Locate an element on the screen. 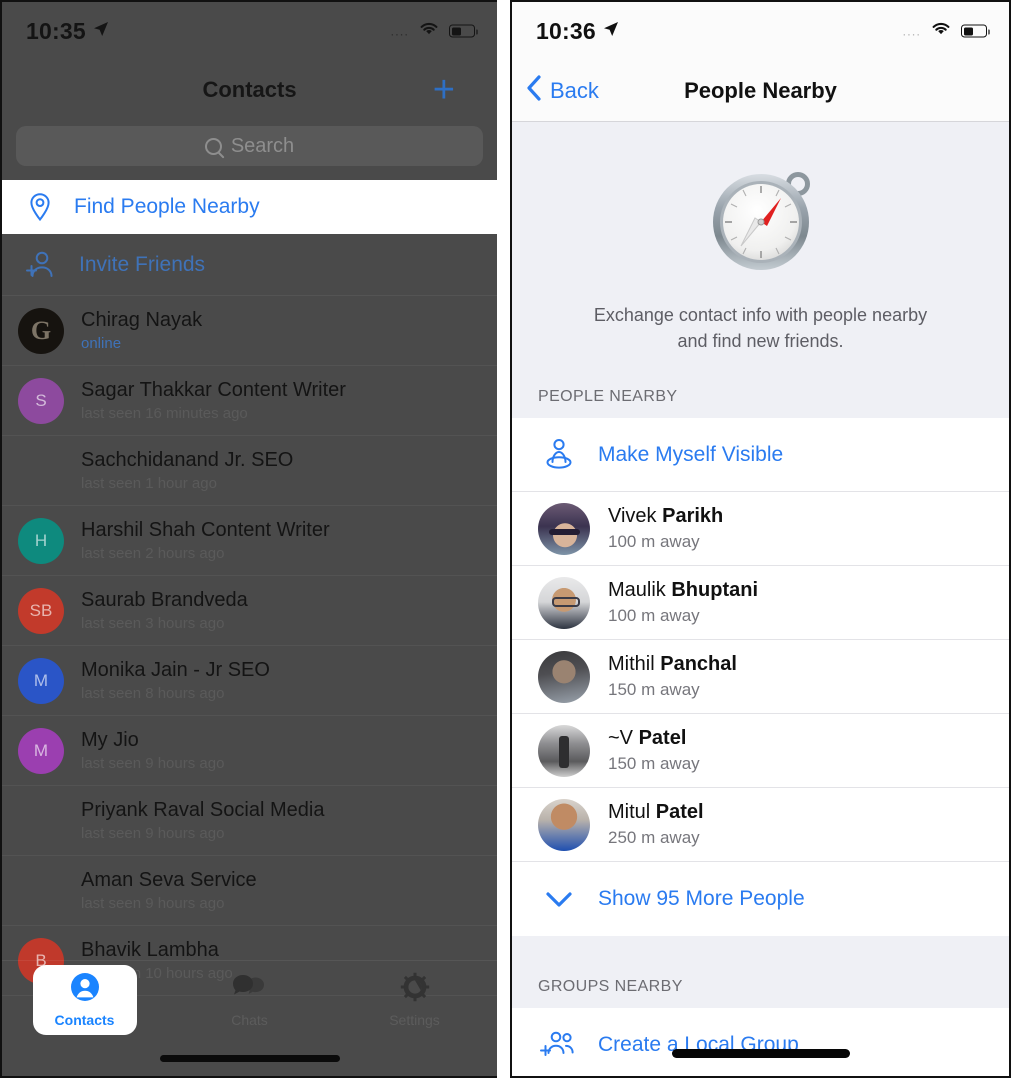  hero-description-line1: Exchange contact info with people nearby is located at coordinates (760, 315).